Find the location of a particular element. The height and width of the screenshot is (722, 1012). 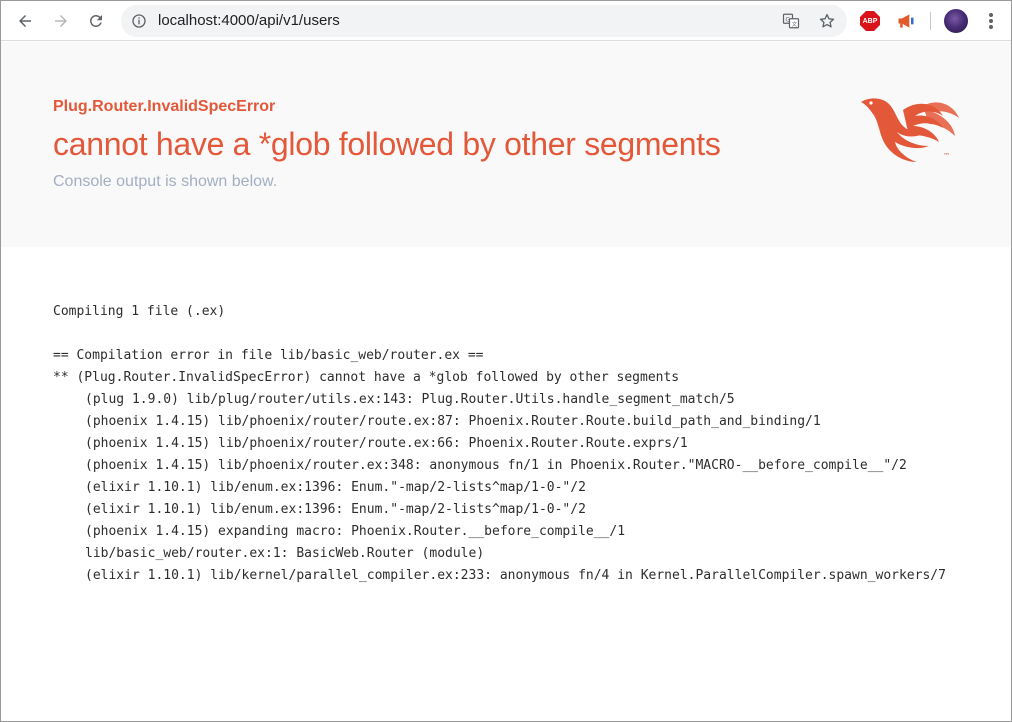

browser-toolbar: localhost:4000/api/v1/users G 文 ABP is located at coordinates (506, 21).